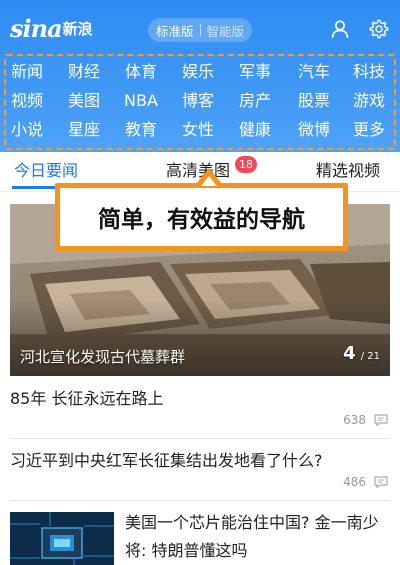 The height and width of the screenshot is (565, 400). I want to click on channel-tech: 科技, so click(369, 72).